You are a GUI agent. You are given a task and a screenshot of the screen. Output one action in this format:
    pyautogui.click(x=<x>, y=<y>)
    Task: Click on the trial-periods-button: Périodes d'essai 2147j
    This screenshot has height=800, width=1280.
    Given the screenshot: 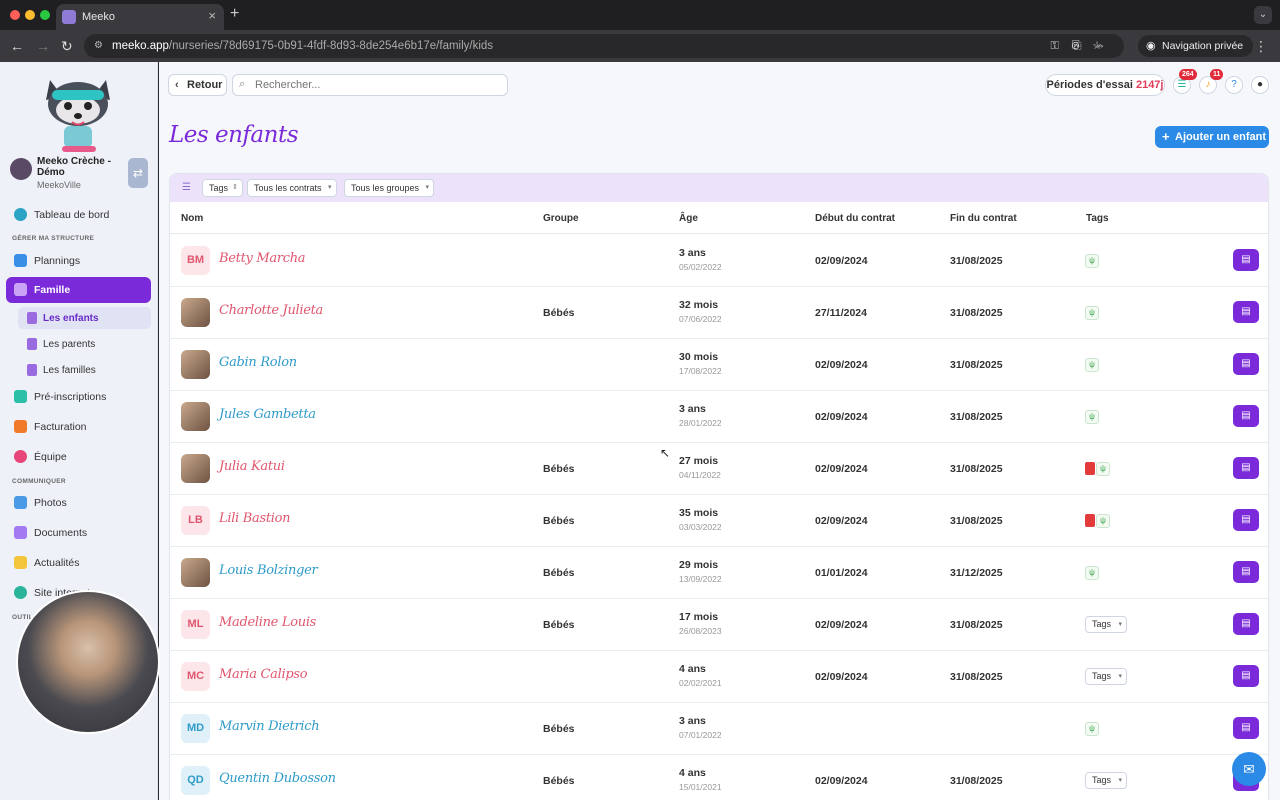 What is the action you would take?
    pyautogui.click(x=1105, y=85)
    